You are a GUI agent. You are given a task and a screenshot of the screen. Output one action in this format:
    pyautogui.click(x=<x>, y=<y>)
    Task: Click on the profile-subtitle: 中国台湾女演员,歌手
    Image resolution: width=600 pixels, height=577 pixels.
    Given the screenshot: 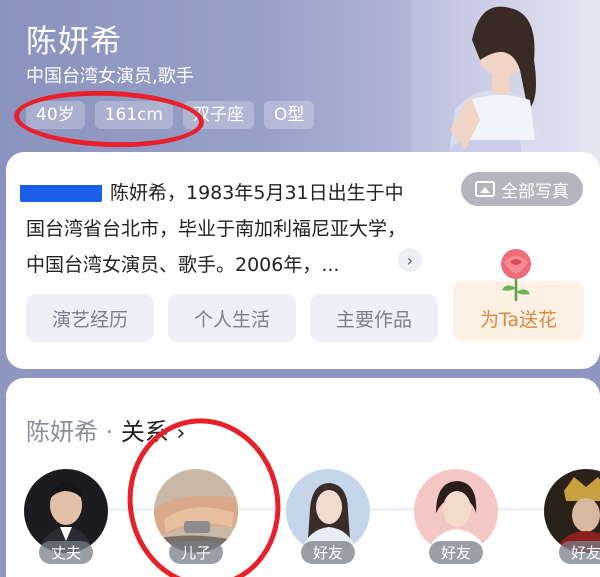 What is the action you would take?
    pyautogui.click(x=110, y=76)
    